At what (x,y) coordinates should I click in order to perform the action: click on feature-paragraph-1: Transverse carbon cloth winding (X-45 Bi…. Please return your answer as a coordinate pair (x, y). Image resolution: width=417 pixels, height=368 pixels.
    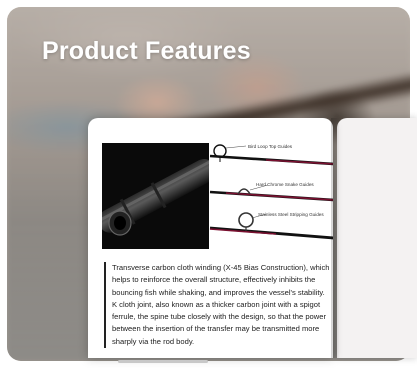
    Looking at the image, I should click on (221, 280).